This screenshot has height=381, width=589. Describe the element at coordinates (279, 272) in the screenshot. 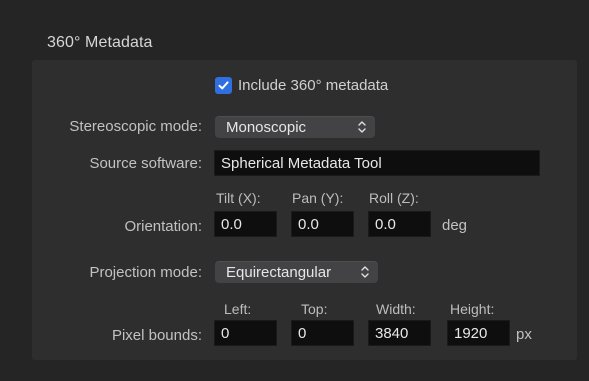

I see `projection-mode-value: Equirectangular` at that location.